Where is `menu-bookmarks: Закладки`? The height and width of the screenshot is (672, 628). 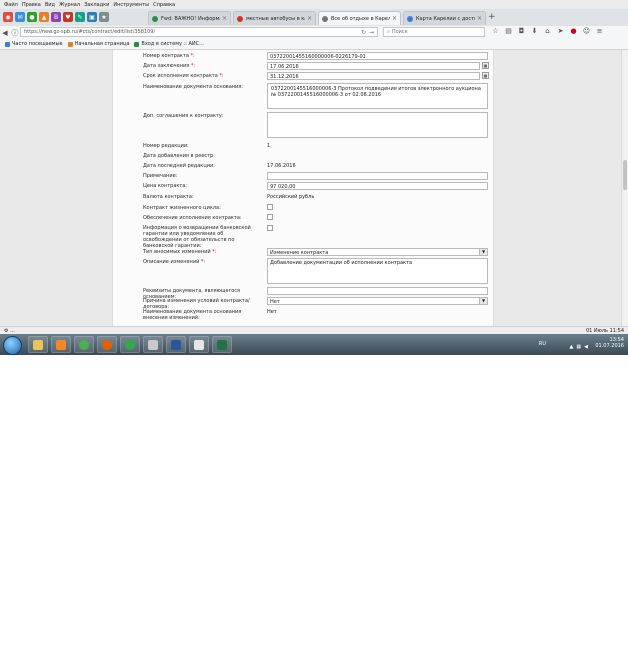
menu-bookmarks: Закладки is located at coordinates (96, 5).